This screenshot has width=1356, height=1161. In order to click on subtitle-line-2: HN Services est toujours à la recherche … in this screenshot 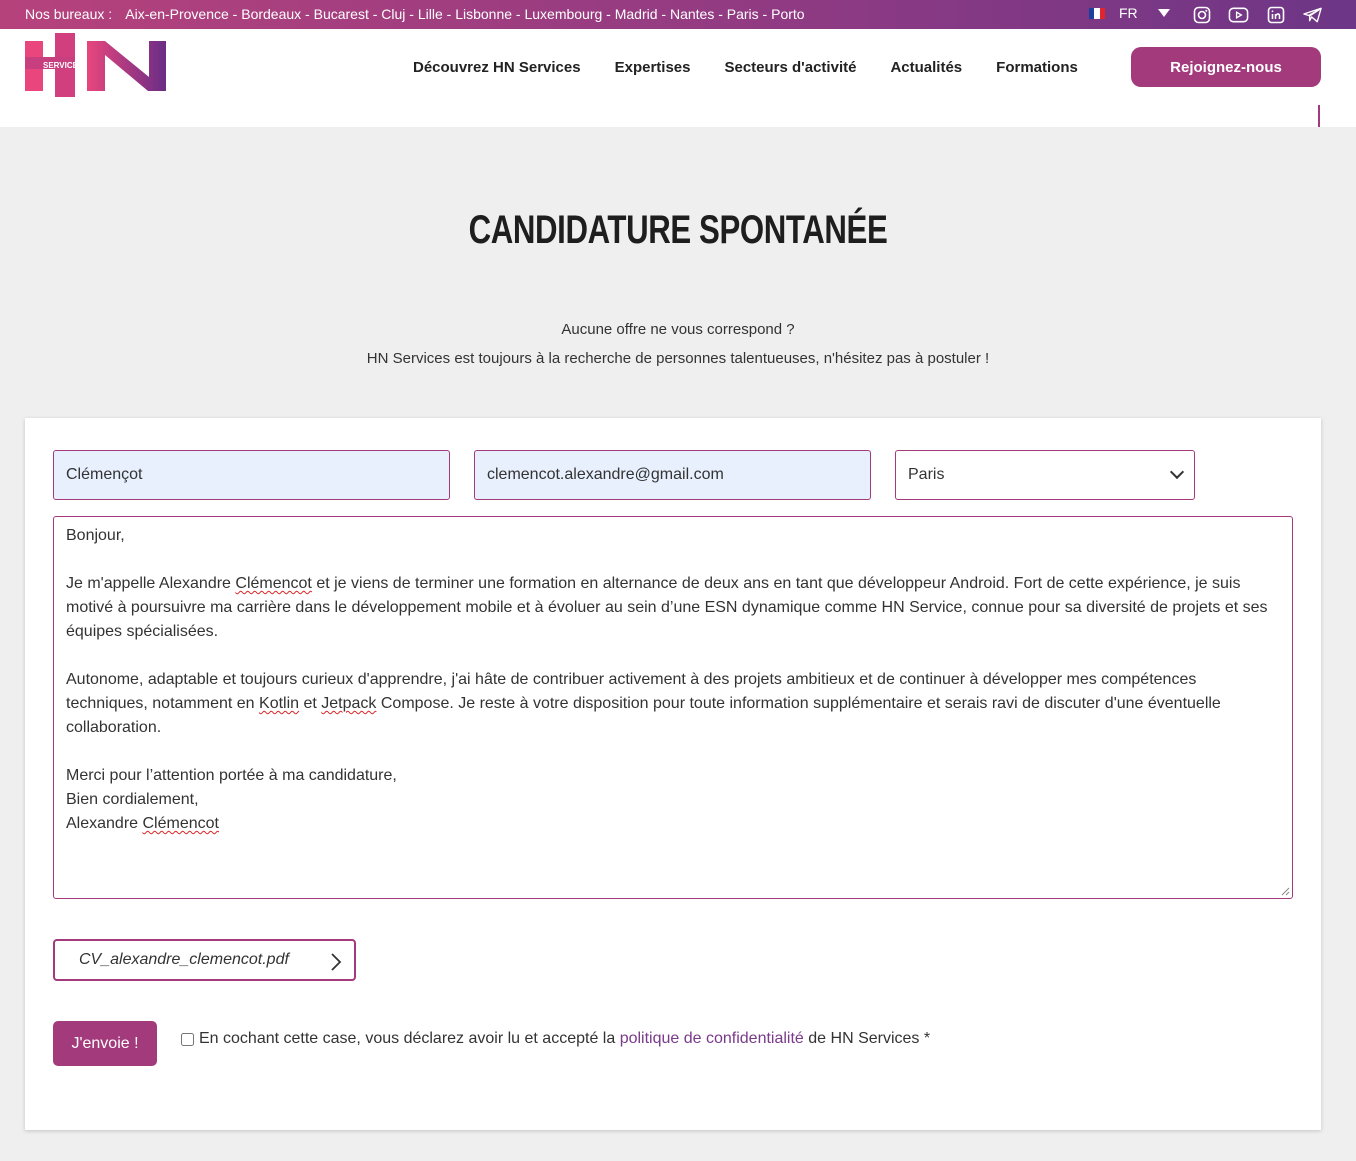, I will do `click(678, 358)`.